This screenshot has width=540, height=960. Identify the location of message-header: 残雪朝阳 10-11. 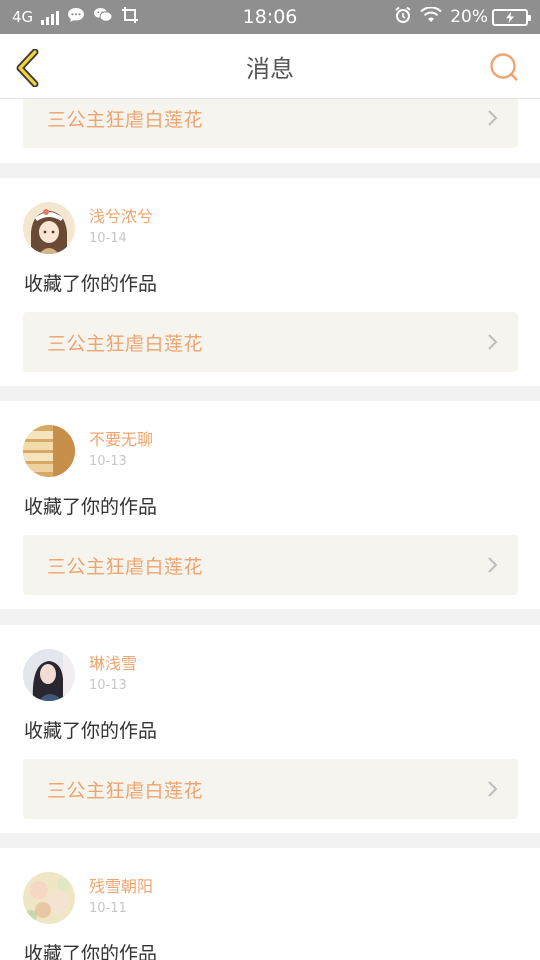
(88, 898).